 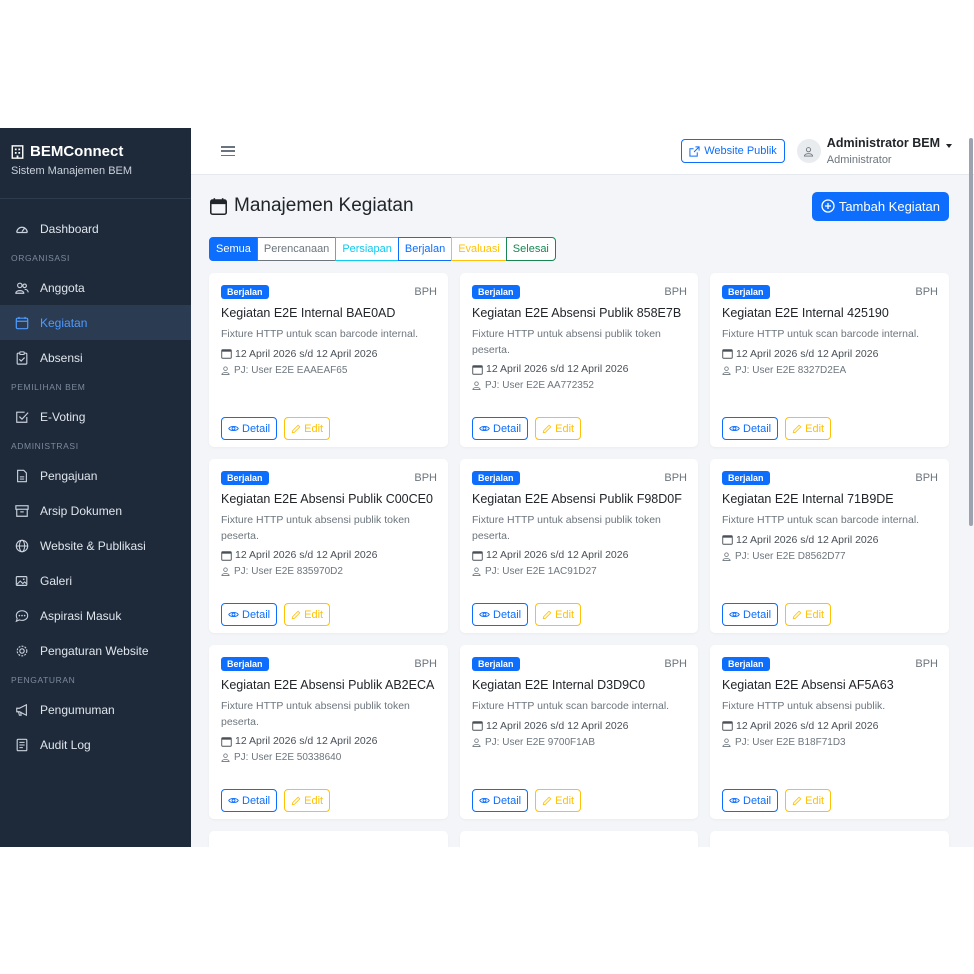 What do you see at coordinates (62, 287) in the screenshot?
I see `sidebar-item-label: Anggota` at bounding box center [62, 287].